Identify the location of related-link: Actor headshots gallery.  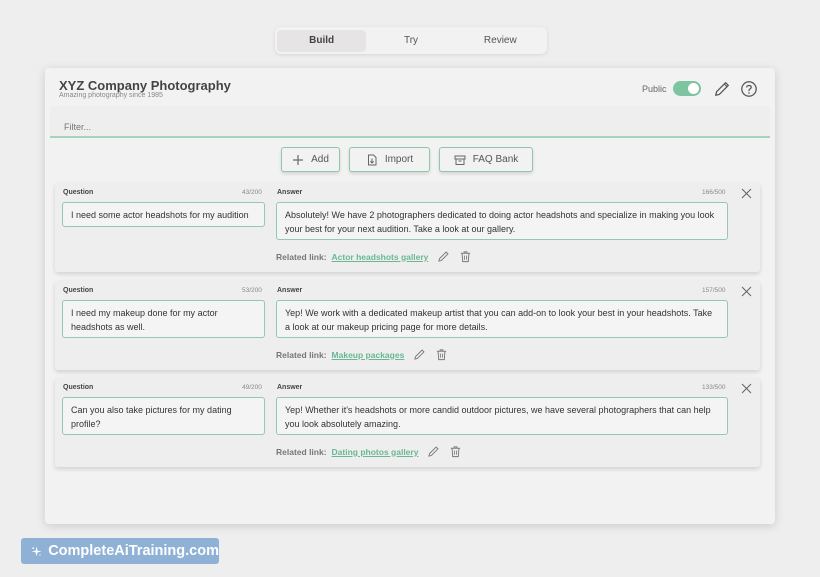
(380, 257).